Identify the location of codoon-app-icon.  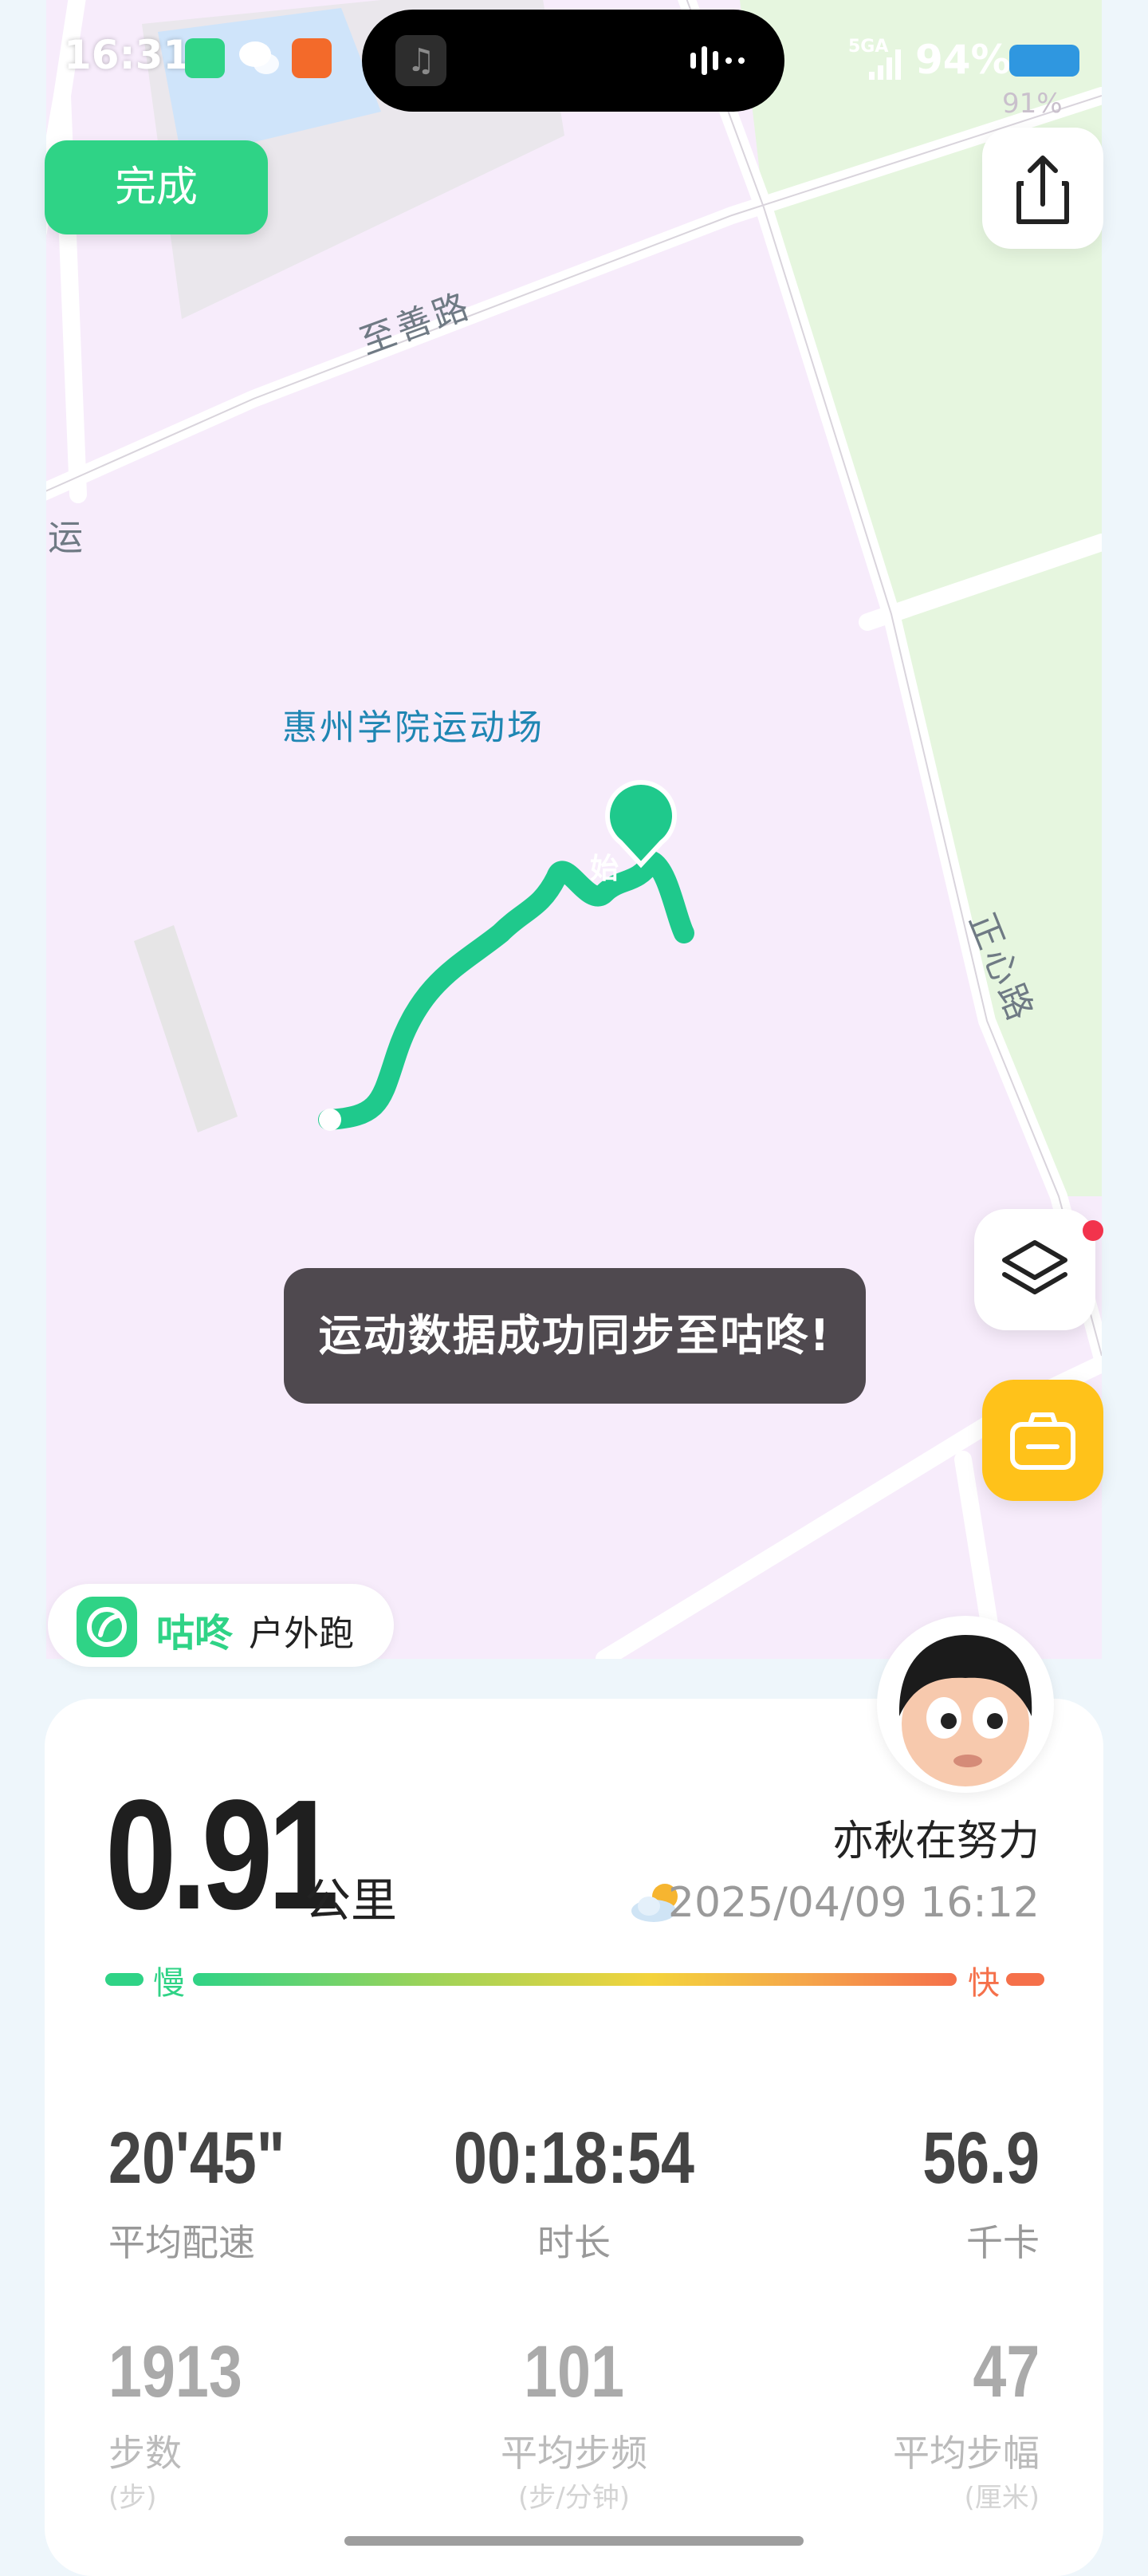
(205, 58).